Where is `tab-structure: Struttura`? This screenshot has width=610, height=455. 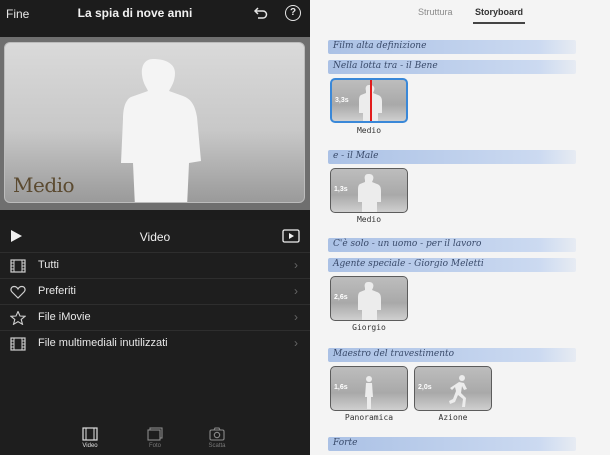 tab-structure: Struttura is located at coordinates (435, 12).